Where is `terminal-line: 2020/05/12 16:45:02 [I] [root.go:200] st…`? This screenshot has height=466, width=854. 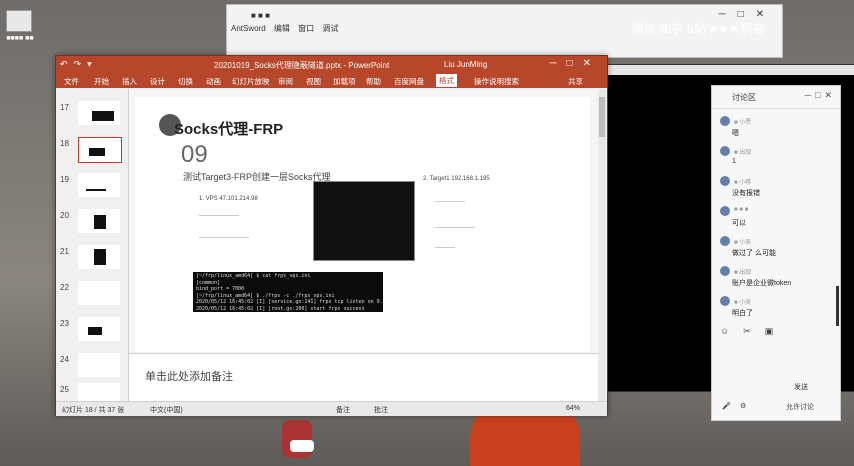 terminal-line: 2020/05/12 16:45:02 [I] [root.go:200] st… is located at coordinates (280, 308).